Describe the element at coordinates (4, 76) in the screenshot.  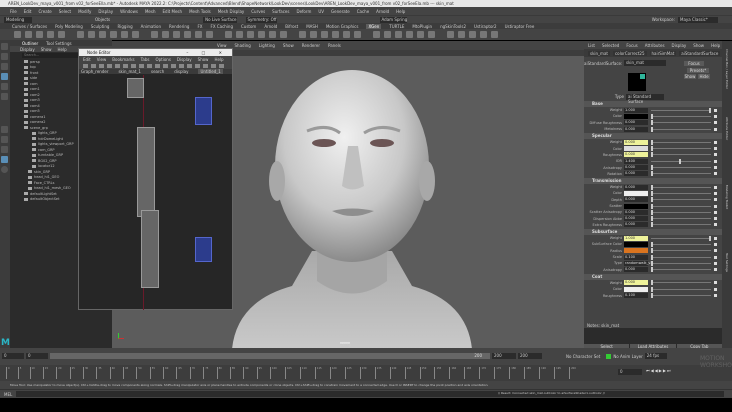
I see `move-tool-icon` at that location.